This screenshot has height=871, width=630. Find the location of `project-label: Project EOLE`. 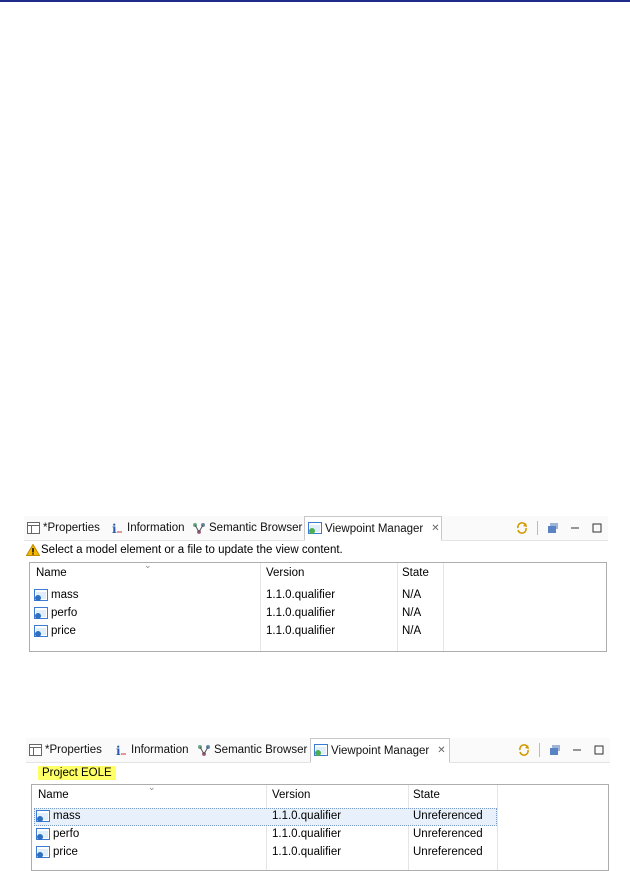

project-label: Project EOLE is located at coordinates (77, 773).